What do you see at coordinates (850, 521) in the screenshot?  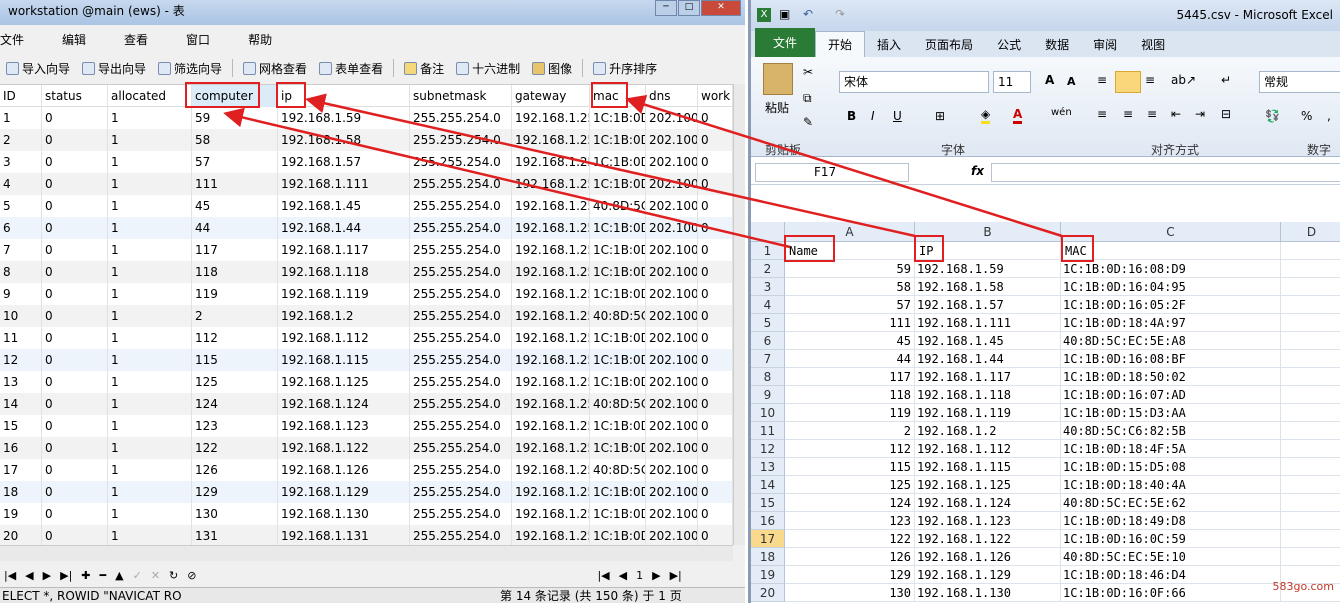 I see `sheet-cell: 123` at bounding box center [850, 521].